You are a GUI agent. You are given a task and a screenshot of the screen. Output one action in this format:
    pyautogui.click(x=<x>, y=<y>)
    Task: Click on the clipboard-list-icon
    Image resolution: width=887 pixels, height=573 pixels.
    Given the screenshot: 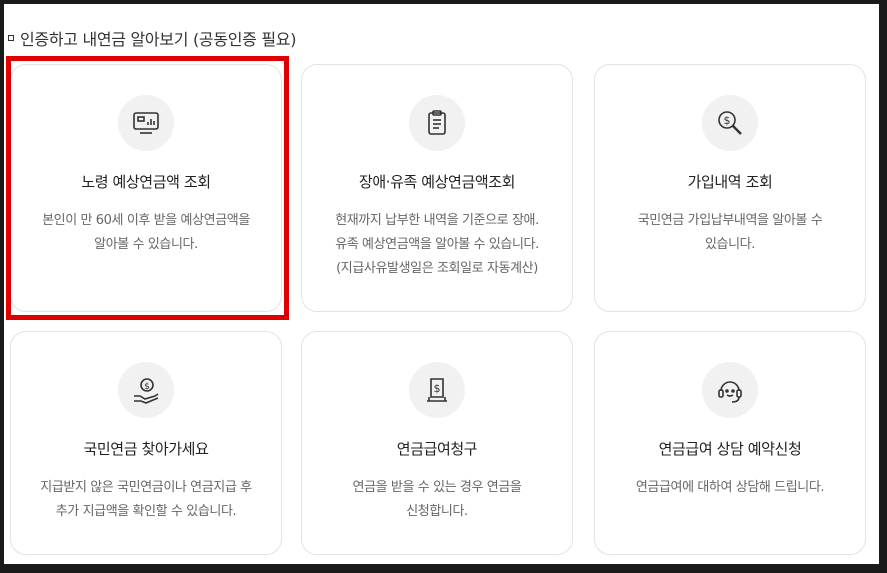 What is the action you would take?
    pyautogui.click(x=437, y=122)
    